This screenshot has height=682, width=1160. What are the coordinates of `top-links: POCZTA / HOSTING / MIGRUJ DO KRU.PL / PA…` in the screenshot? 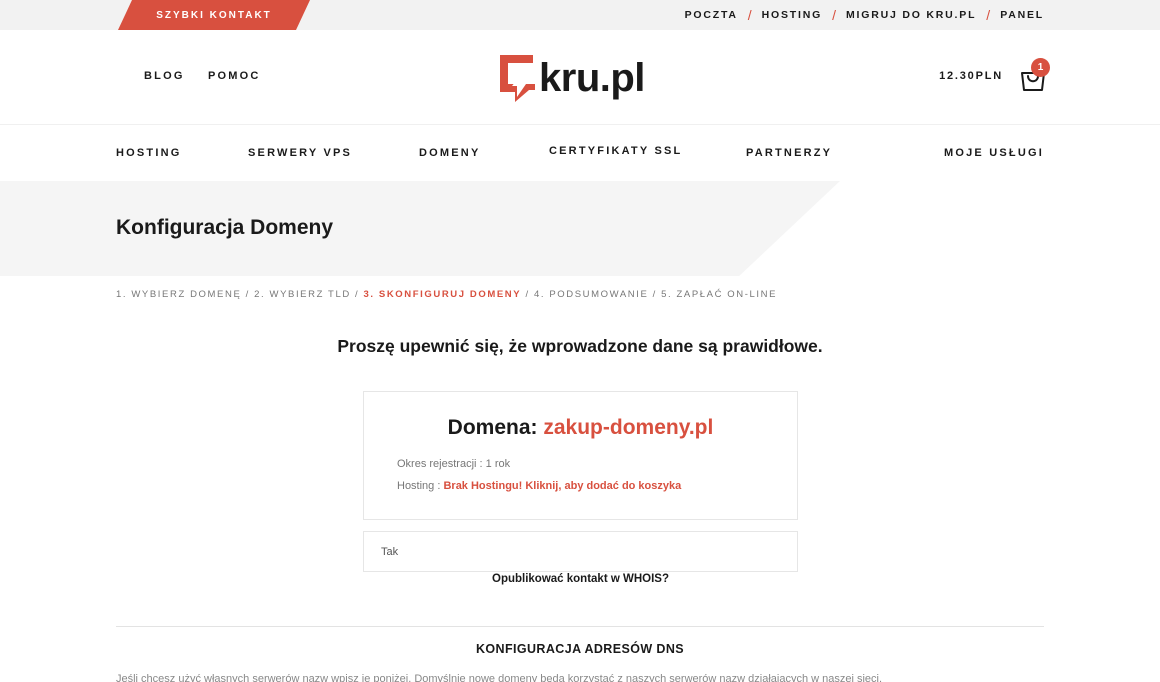 It's located at (864, 15).